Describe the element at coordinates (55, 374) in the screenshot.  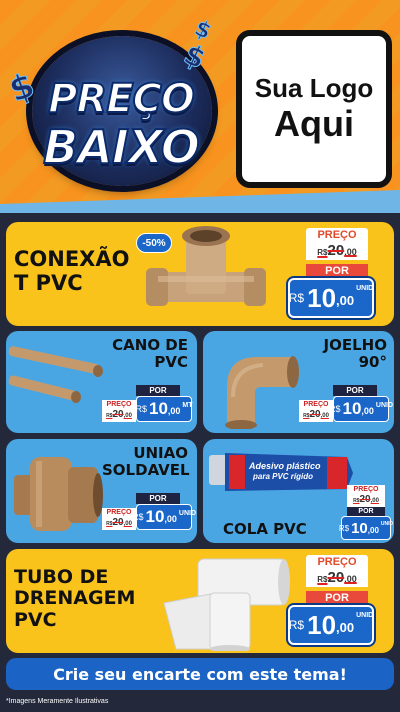
I see `pvc-pipe-image` at that location.